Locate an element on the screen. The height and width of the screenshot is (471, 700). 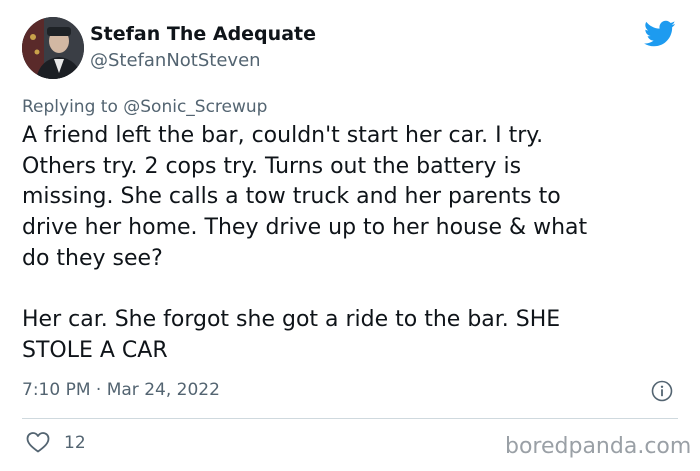
tweet-timestamp: 7:10 PM · Mar 24, 2022 is located at coordinates (121, 390).